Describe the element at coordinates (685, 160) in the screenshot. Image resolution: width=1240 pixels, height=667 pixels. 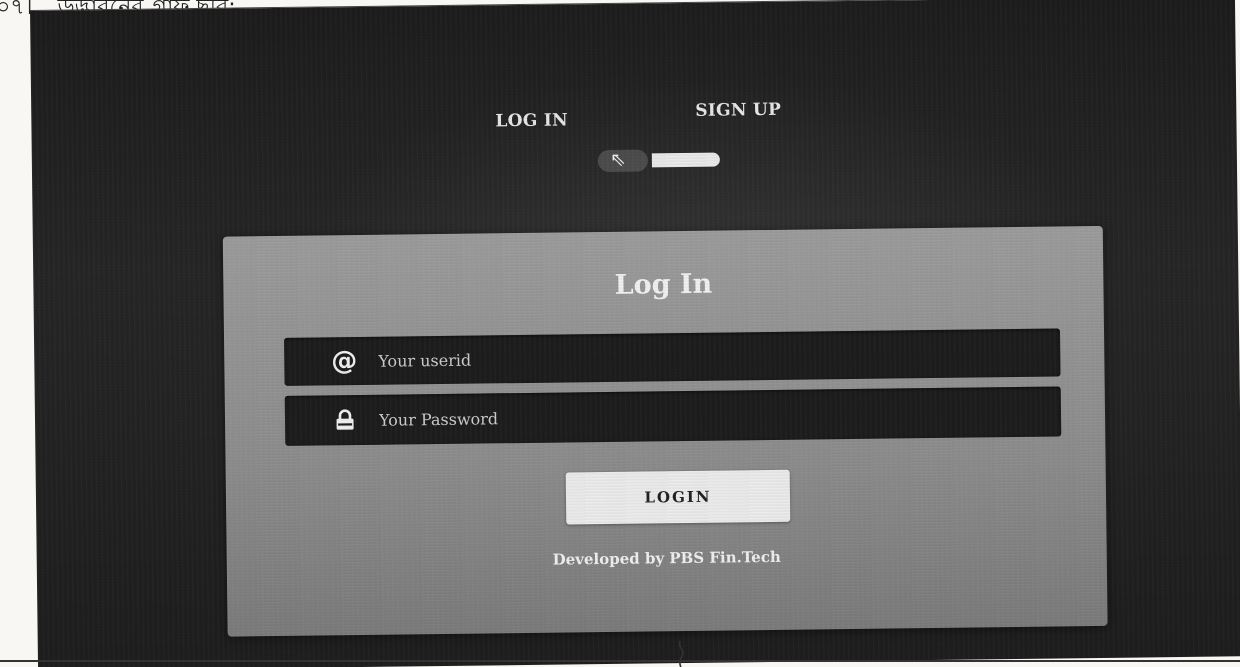
I see `toggle-track` at that location.